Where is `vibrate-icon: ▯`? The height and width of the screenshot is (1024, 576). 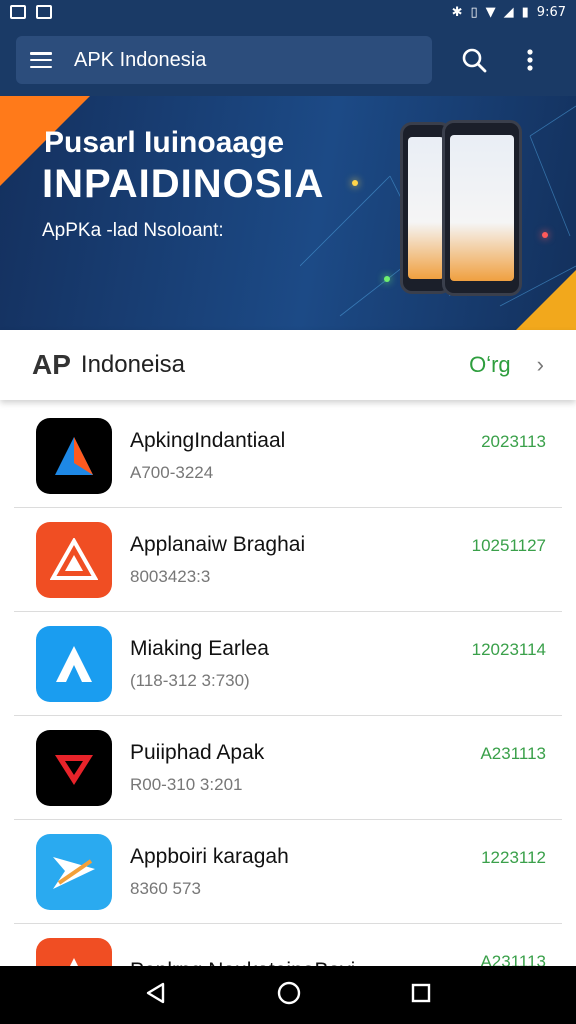 vibrate-icon: ▯ is located at coordinates (474, 12).